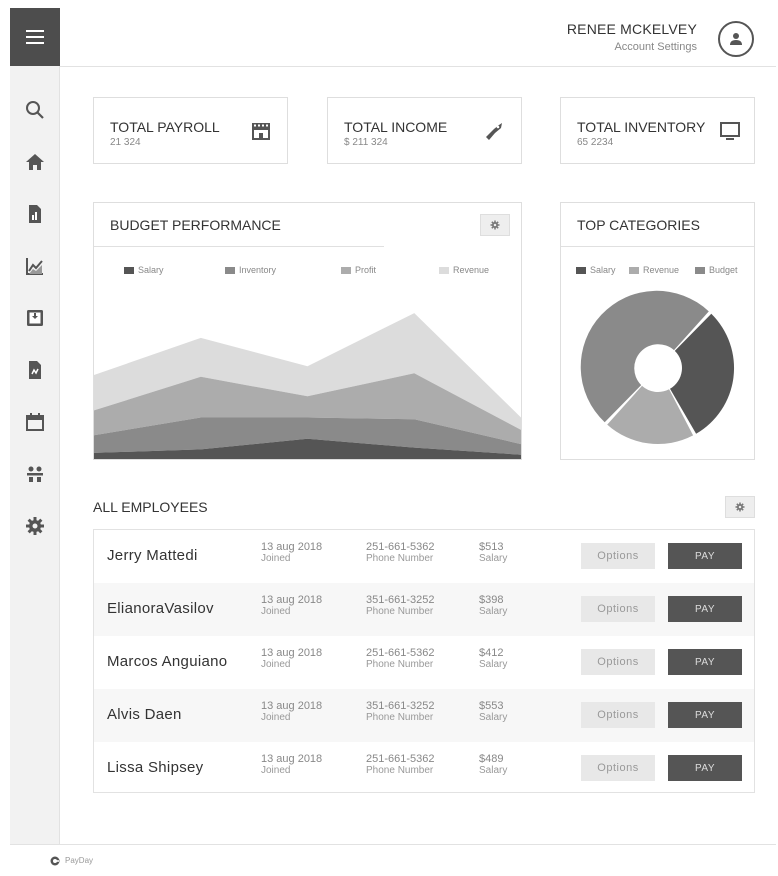 Image resolution: width=778 pixels, height=876 pixels. I want to click on stat-title: TOTAL INVENTORY, so click(641, 127).